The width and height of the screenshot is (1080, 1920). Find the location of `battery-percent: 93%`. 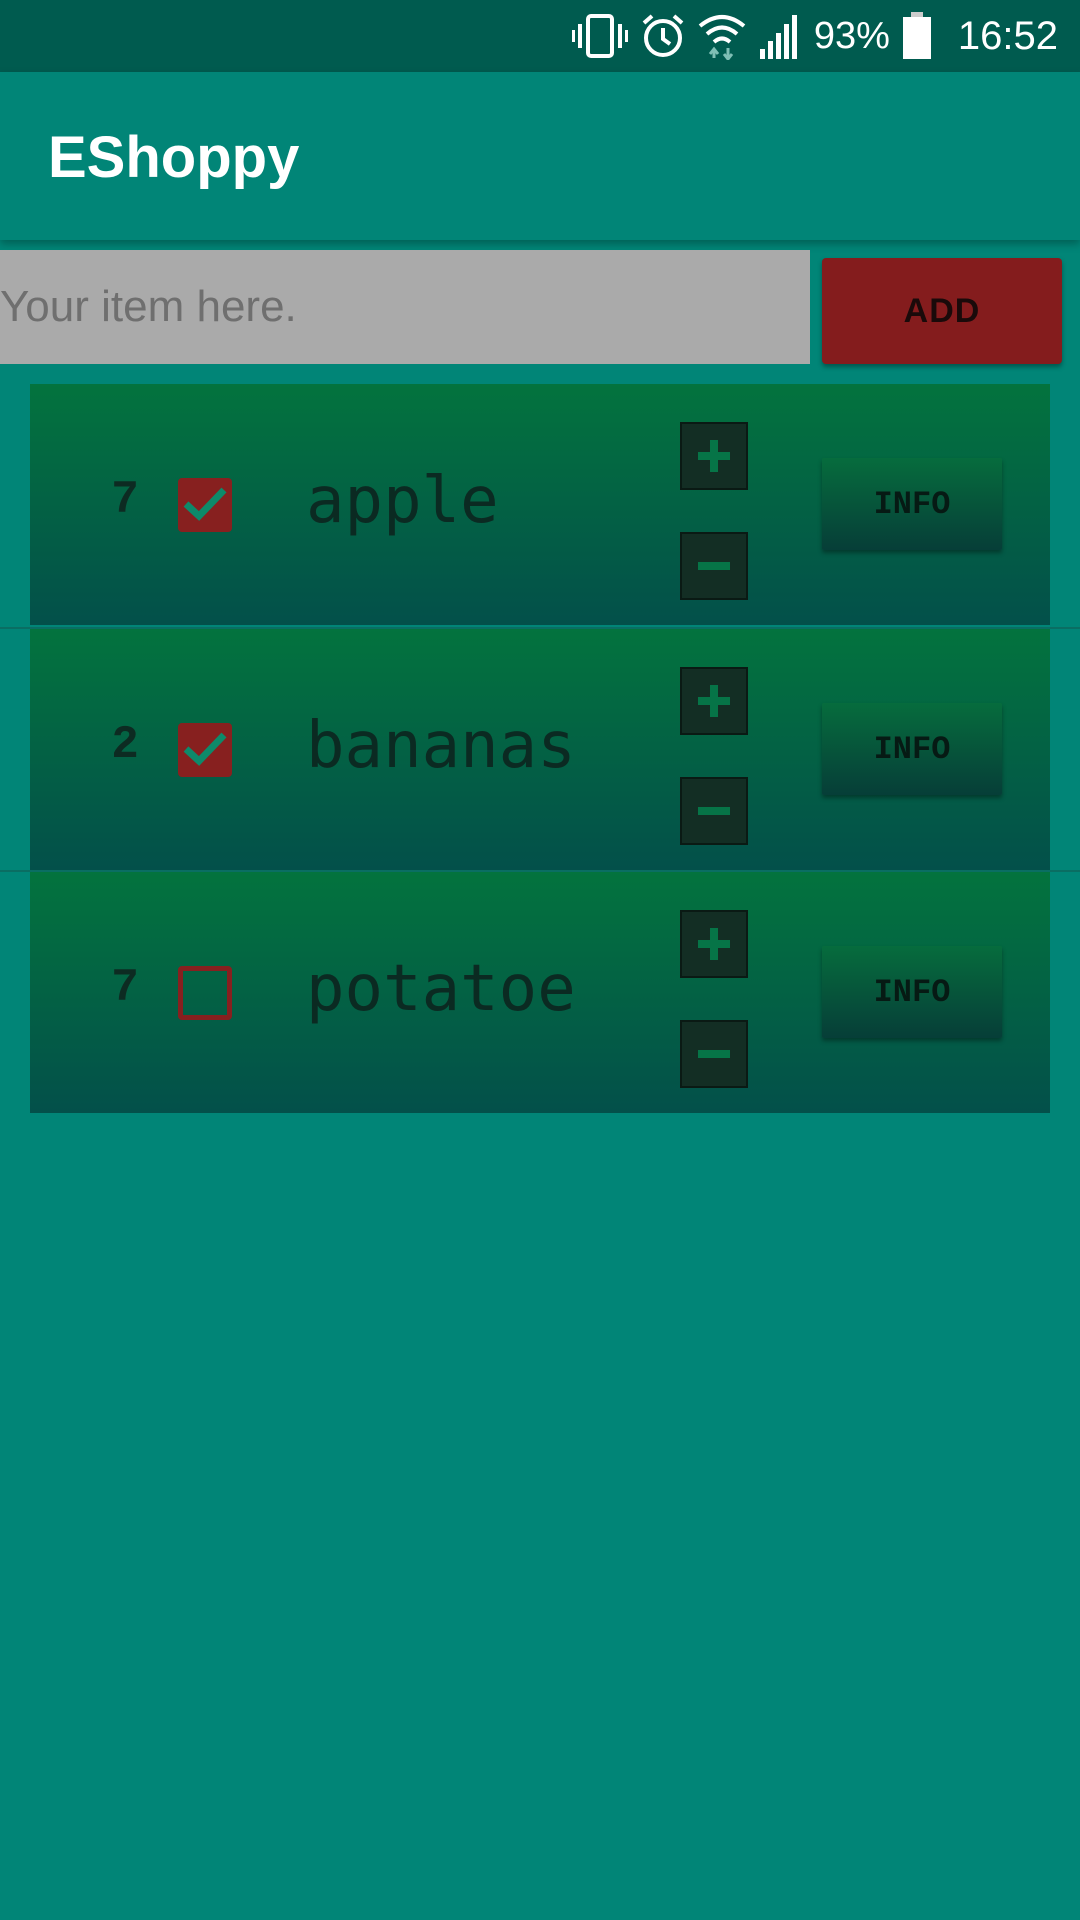

battery-percent: 93% is located at coordinates (851, 35).